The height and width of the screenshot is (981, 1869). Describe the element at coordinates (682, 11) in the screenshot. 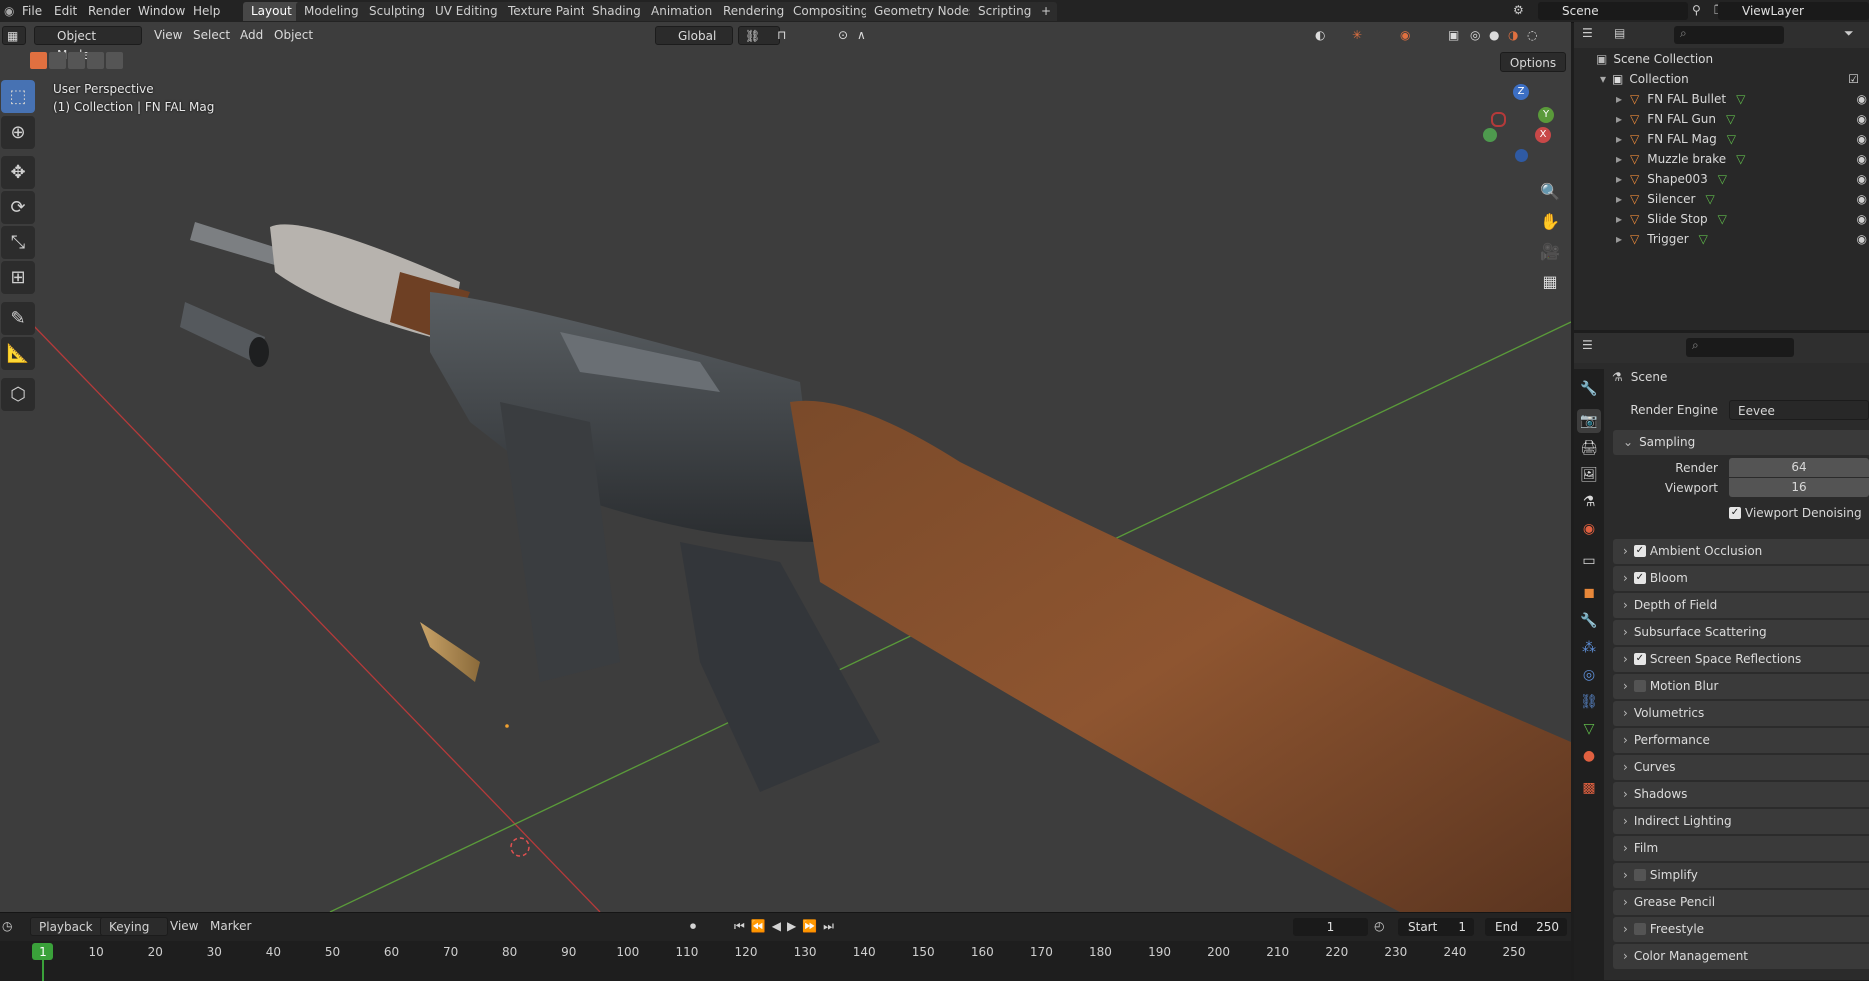

I see `tab-animation: Animation` at that location.